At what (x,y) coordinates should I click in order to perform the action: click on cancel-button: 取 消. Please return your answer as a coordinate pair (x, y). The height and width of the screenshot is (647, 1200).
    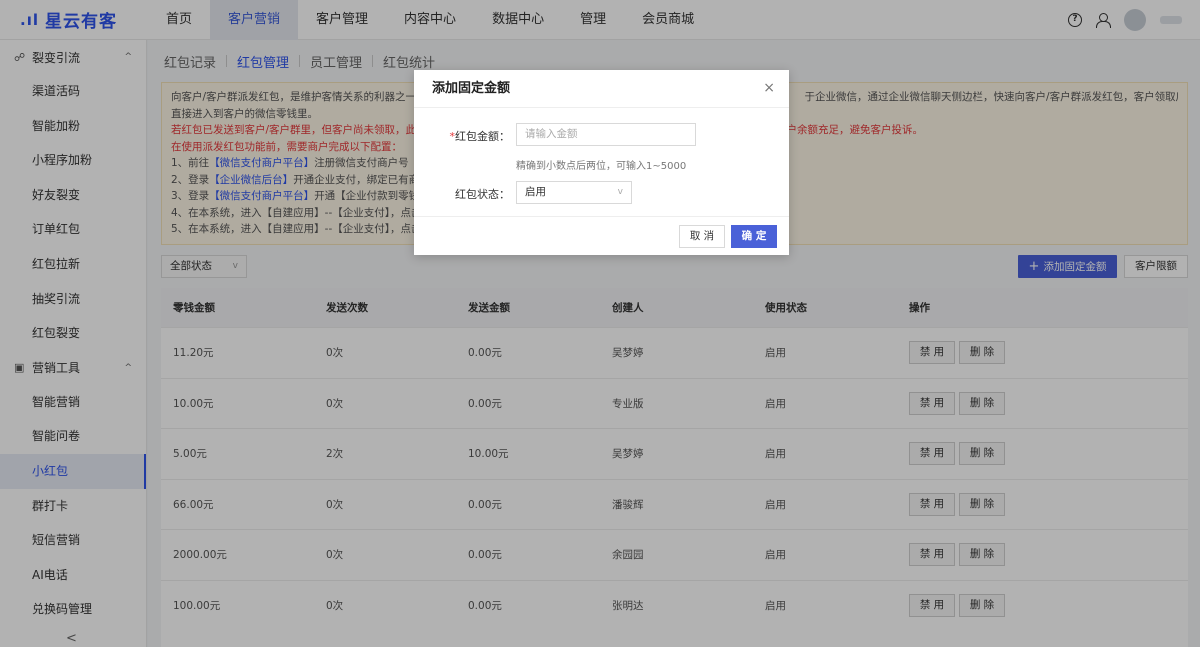
    Looking at the image, I should click on (702, 236).